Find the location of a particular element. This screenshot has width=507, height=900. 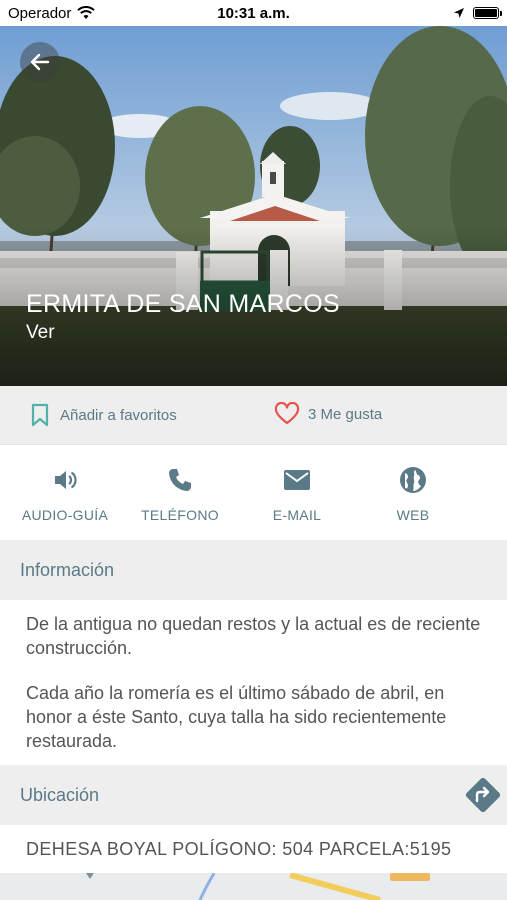

map-view is located at coordinates (253, 886).